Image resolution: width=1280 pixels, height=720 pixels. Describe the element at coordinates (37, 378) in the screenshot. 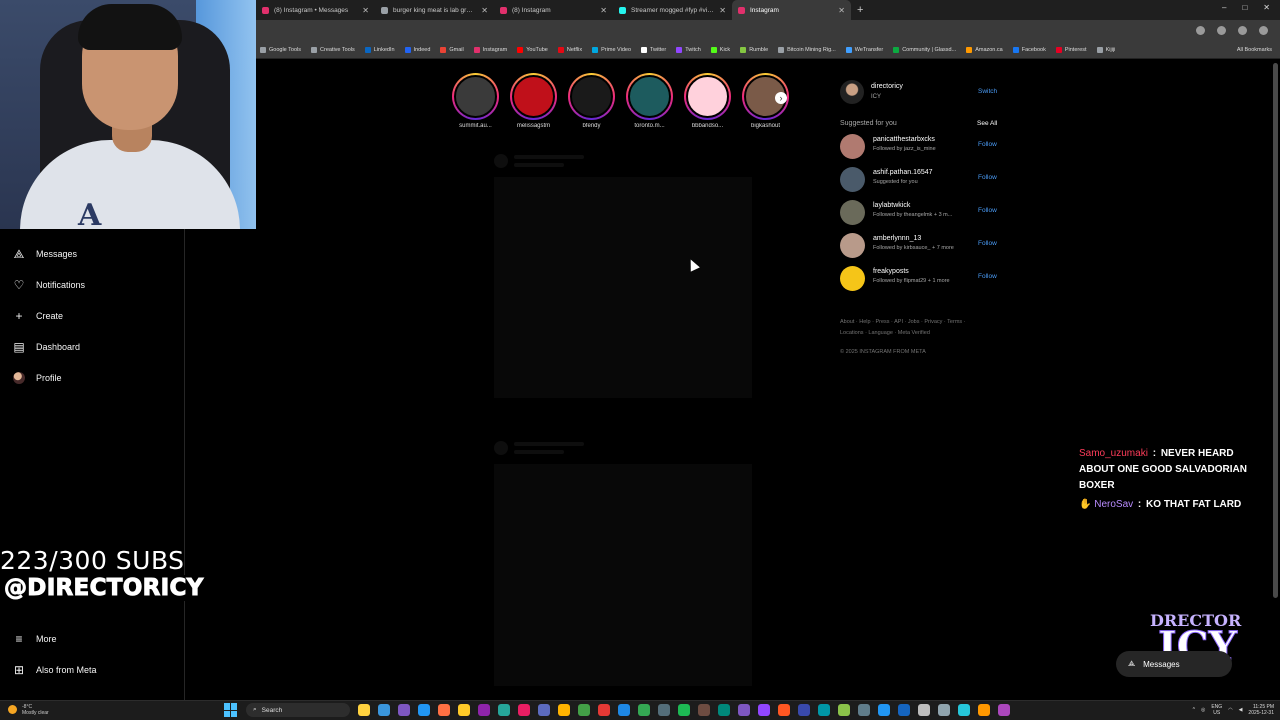

I see `sidebar-item-profile: Profile` at that location.